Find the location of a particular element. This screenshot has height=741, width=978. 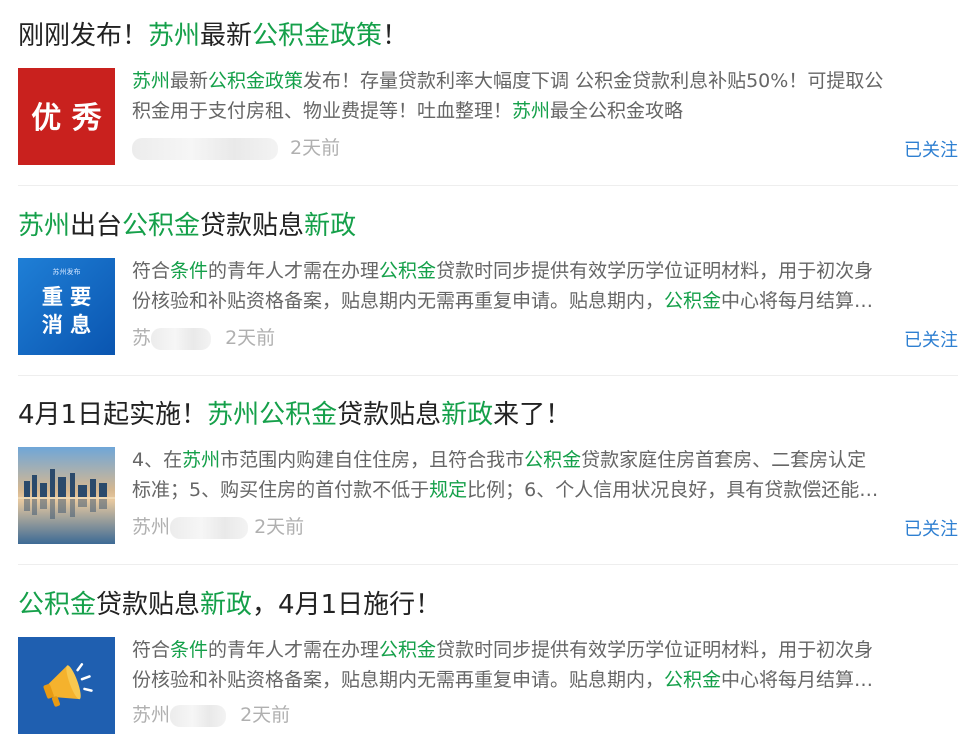

news-thumbnail: 优 秀 is located at coordinates (66, 116).